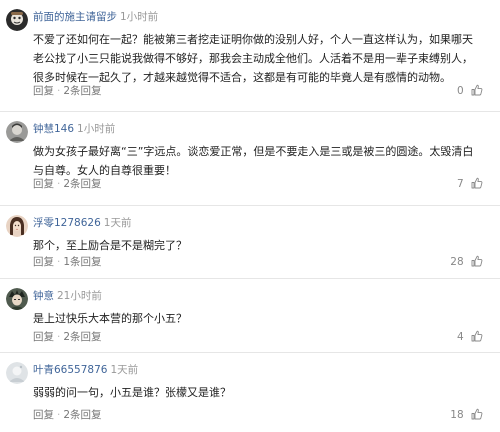  What do you see at coordinates (70, 370) in the screenshot?
I see `username: 叶青66557876` at bounding box center [70, 370].